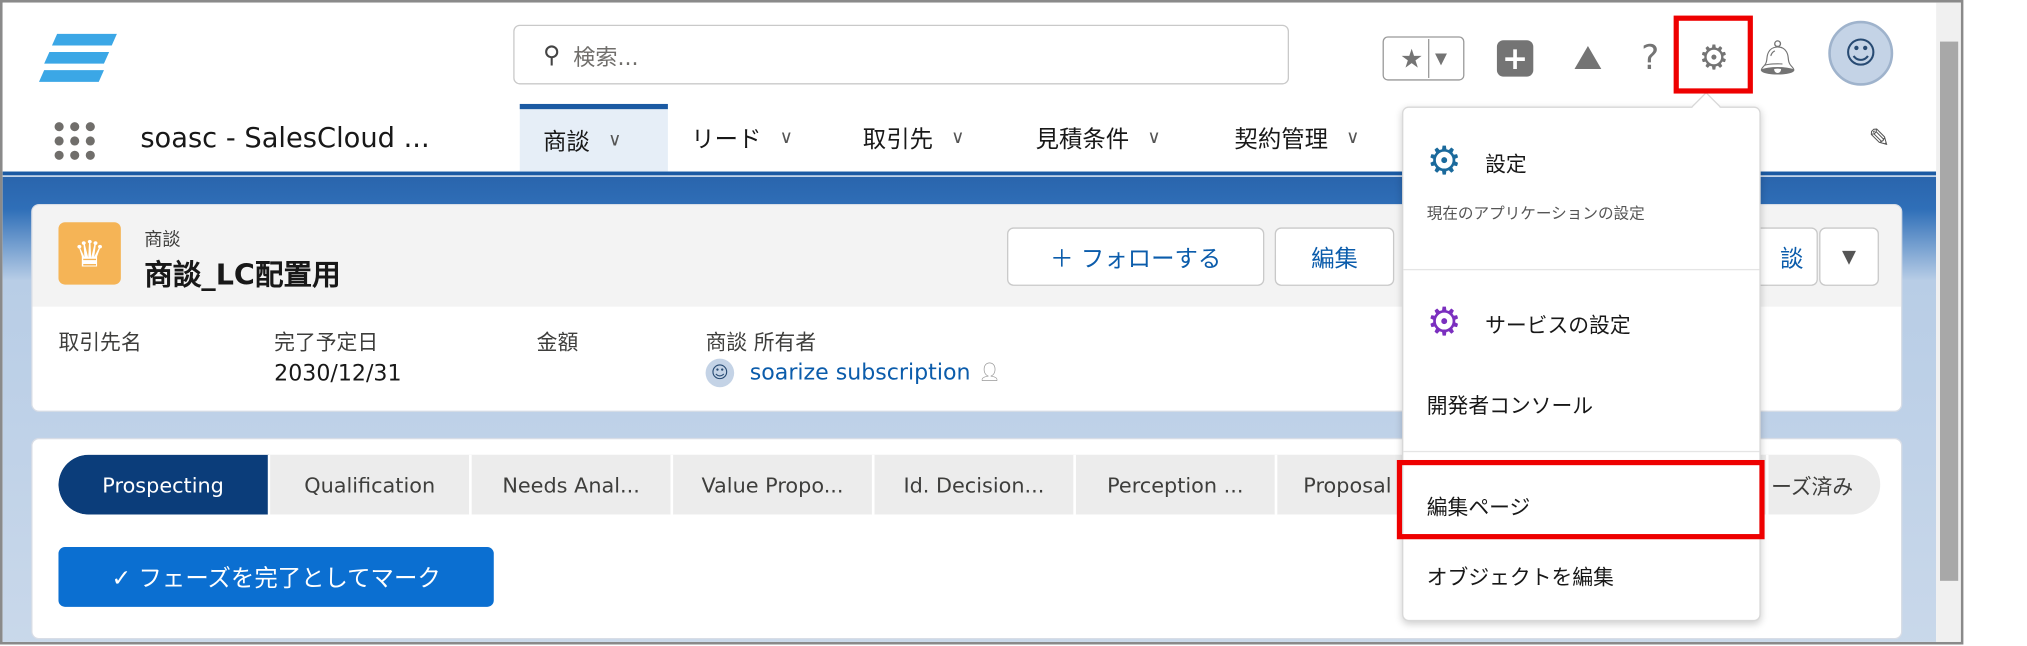 Image resolution: width=2027 pixels, height=646 pixels. What do you see at coordinates (1520, 575) in the screenshot?
I see `menu-item-edit-object: オブジェクトを編集` at bounding box center [1520, 575].